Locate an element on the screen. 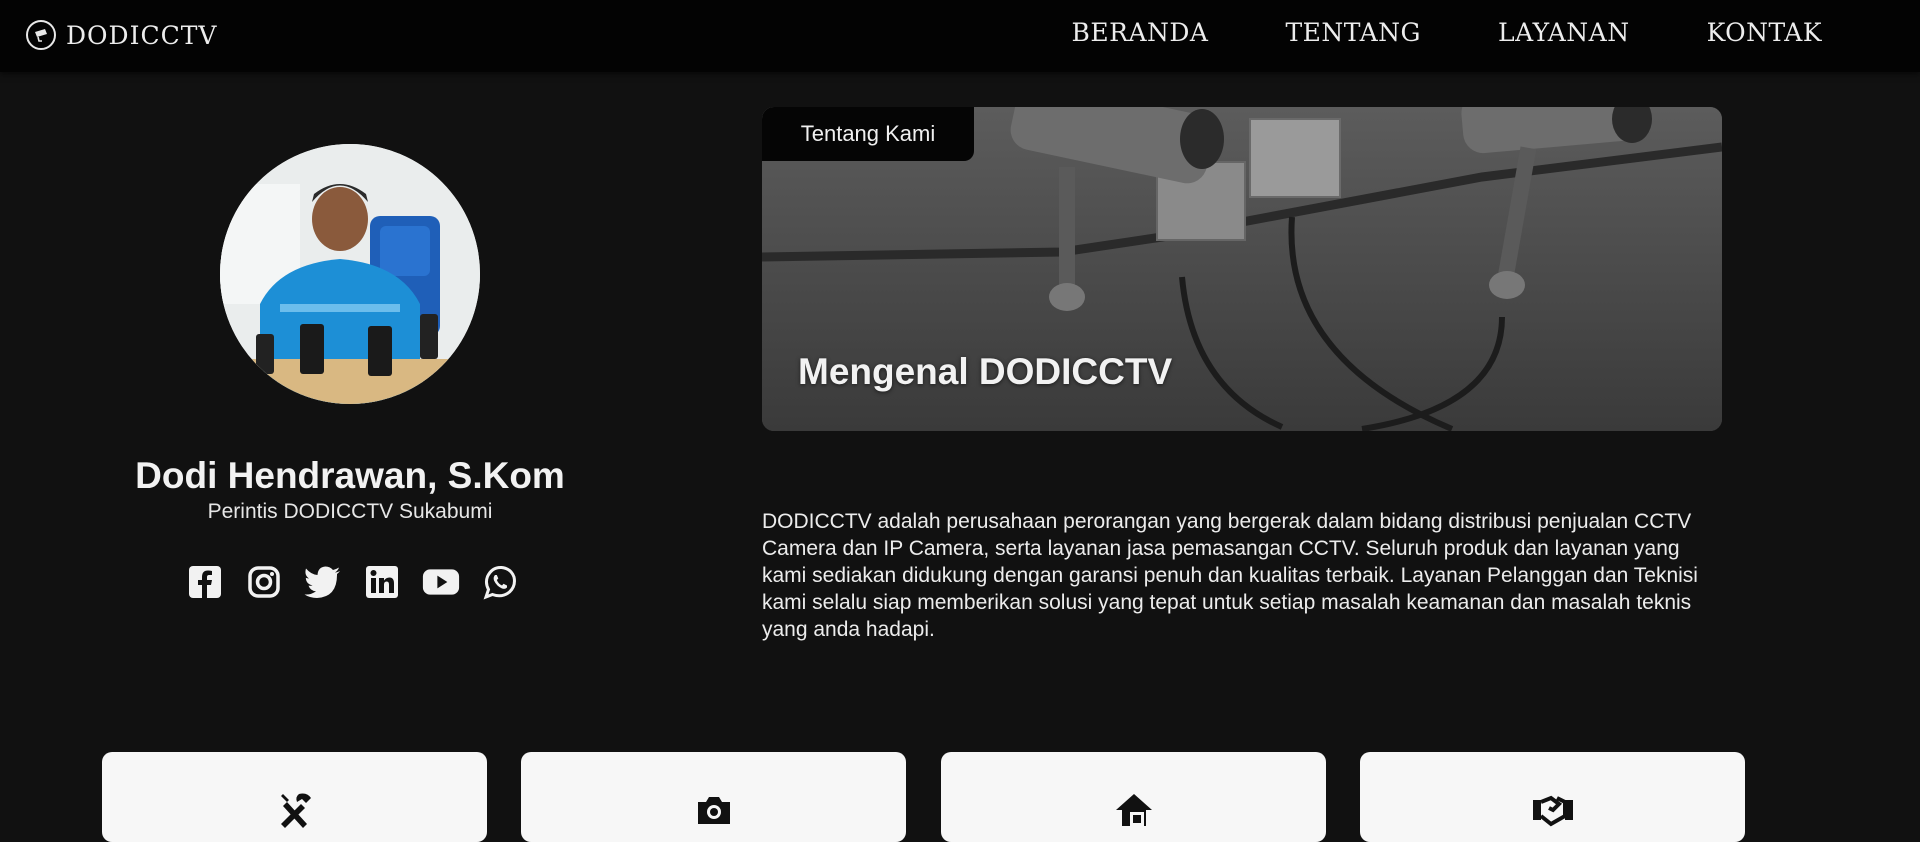  facebook-icon is located at coordinates (205, 582).